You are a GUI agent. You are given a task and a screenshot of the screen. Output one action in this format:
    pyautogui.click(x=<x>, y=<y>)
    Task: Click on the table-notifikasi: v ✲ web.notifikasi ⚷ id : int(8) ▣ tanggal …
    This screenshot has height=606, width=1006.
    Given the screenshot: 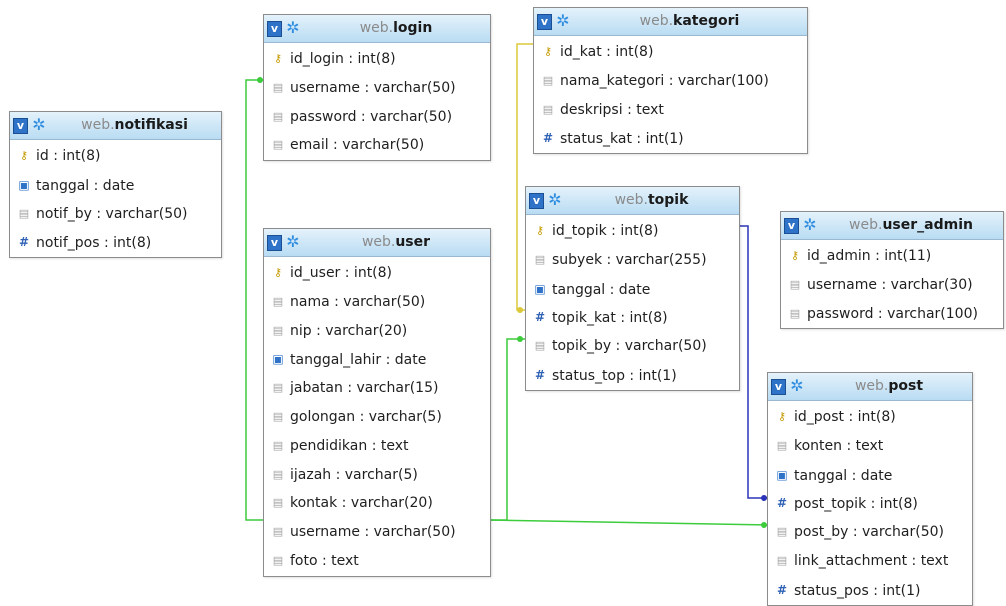 What is the action you would take?
    pyautogui.click(x=115, y=185)
    